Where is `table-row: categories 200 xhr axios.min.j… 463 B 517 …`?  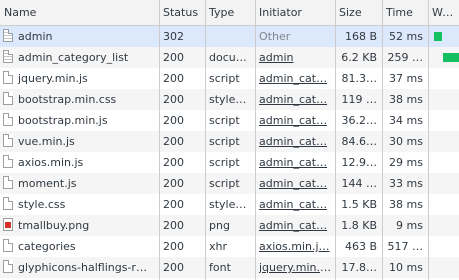
table-row: categories 200 xhr axios.min.j… 463 B 517 … is located at coordinates (229, 246).